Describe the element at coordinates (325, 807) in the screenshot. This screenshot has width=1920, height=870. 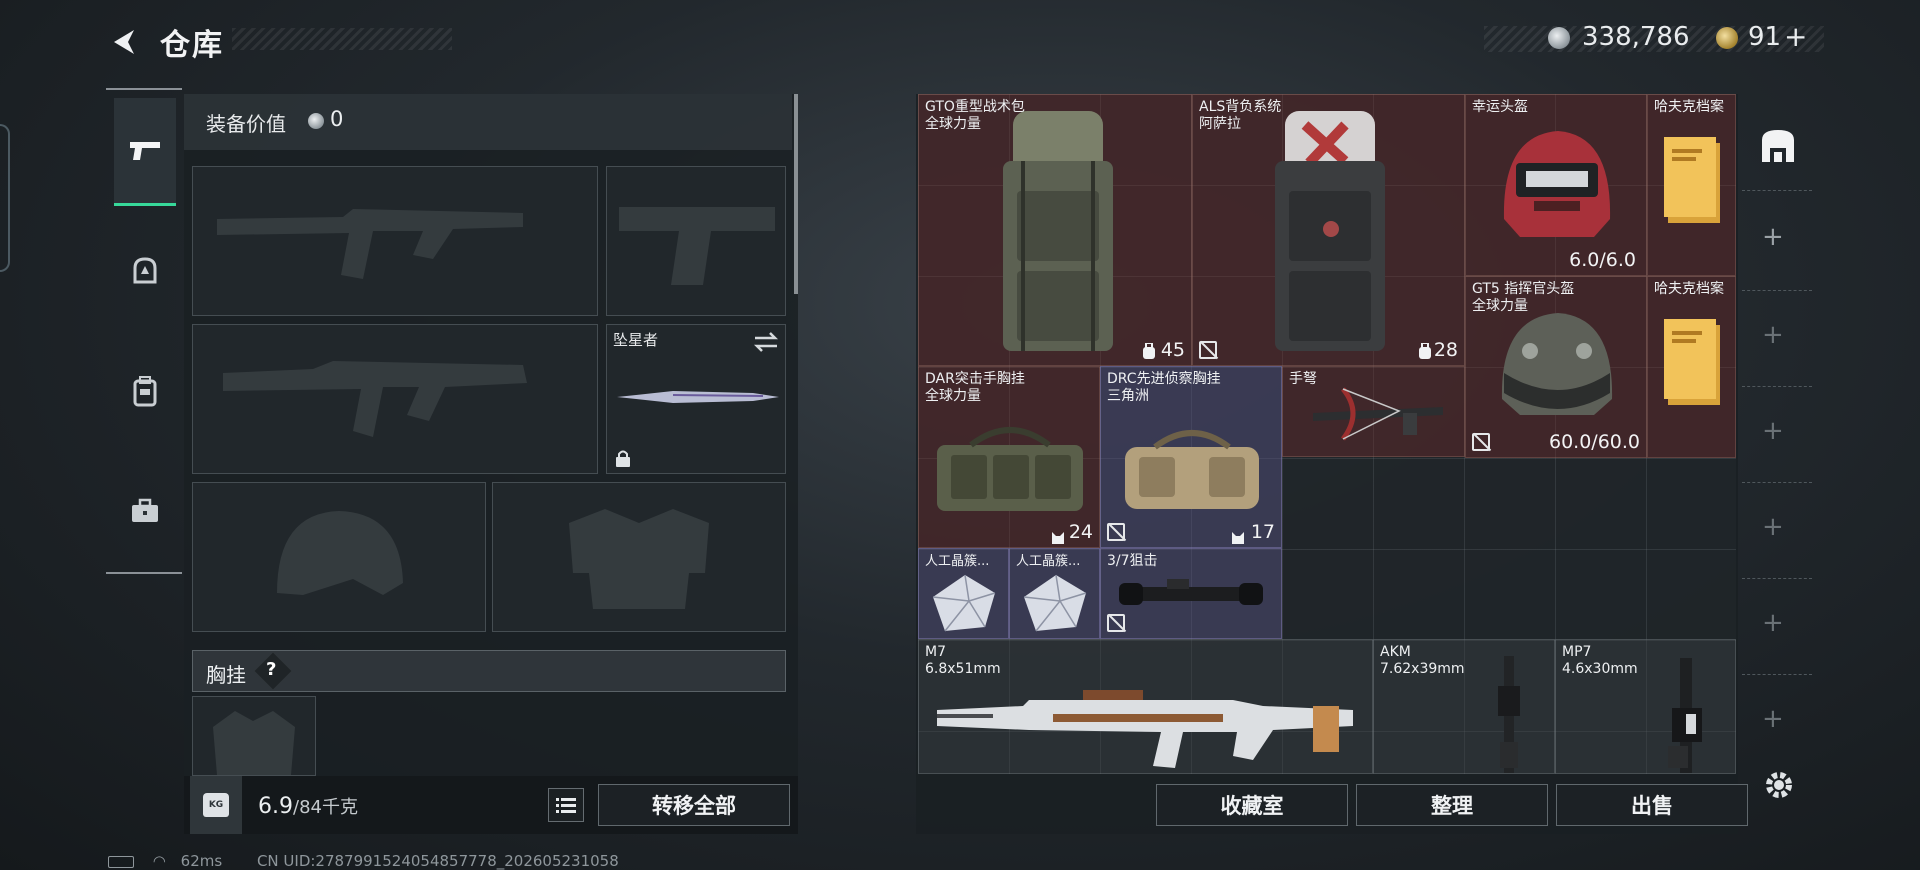
I see `carry-weight-max: /84千克` at that location.